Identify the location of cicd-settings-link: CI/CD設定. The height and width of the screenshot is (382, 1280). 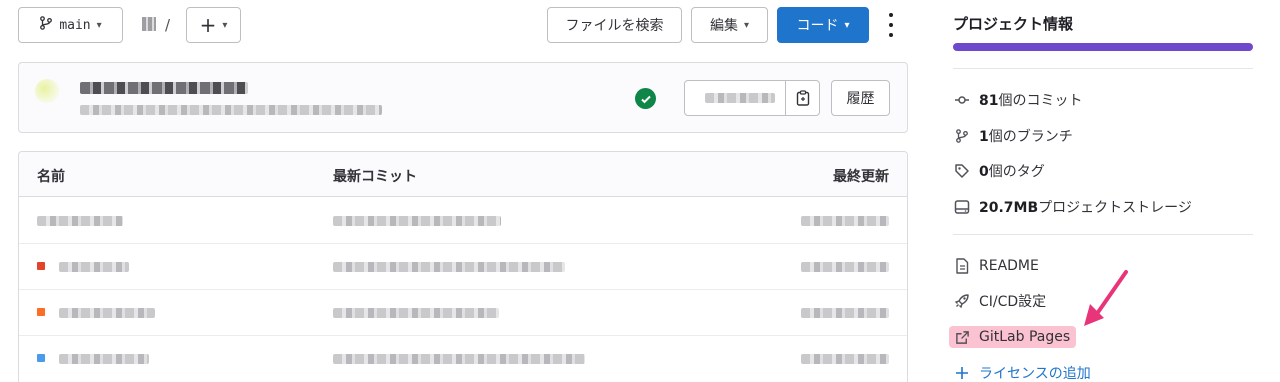
(999, 301).